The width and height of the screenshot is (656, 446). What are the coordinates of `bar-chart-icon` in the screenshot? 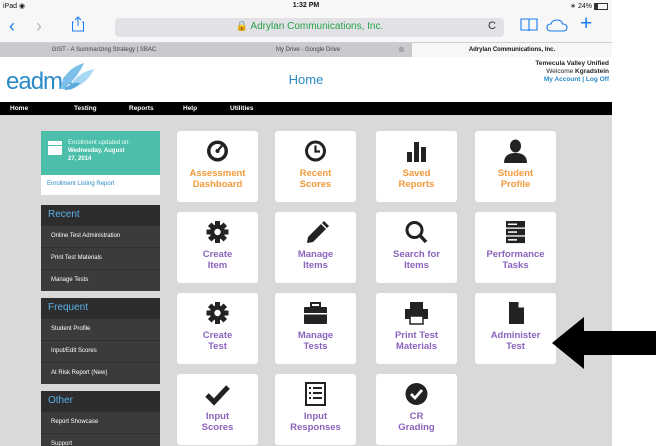 It's located at (416, 152).